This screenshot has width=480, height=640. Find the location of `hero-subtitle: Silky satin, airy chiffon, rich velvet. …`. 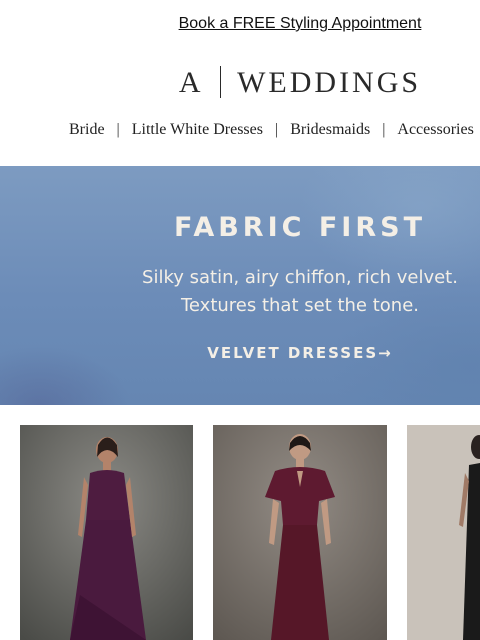

hero-subtitle: Silky satin, airy chiffon, rich velvet. … is located at coordinates (270, 292).